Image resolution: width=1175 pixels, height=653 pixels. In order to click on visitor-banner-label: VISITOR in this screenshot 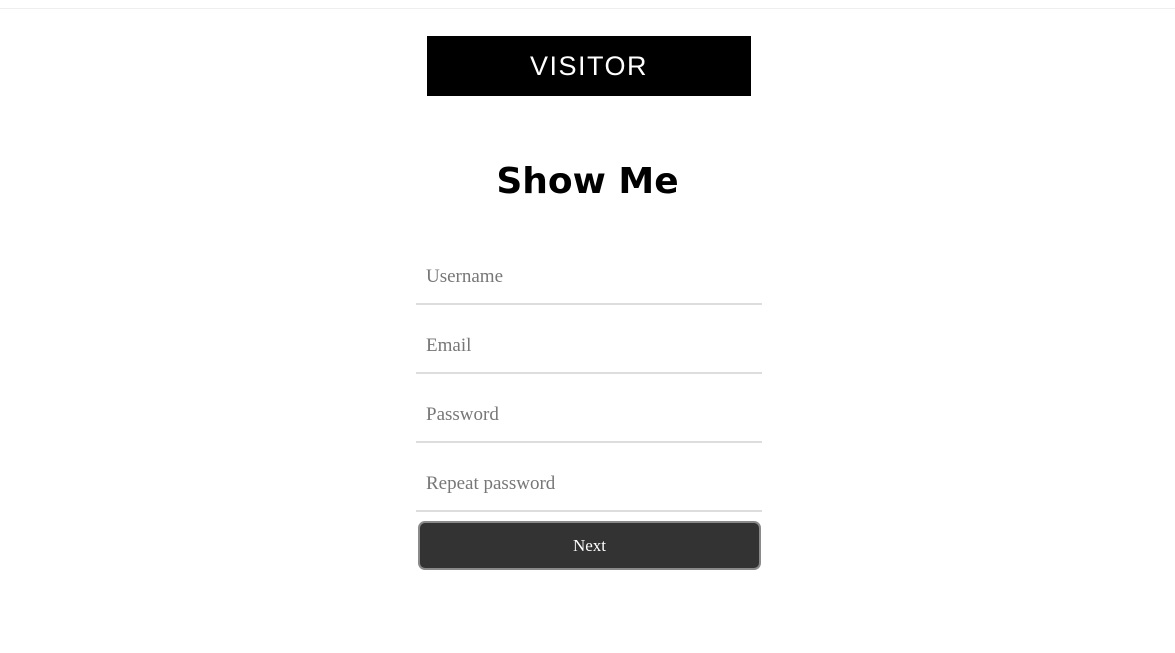, I will do `click(589, 65)`.